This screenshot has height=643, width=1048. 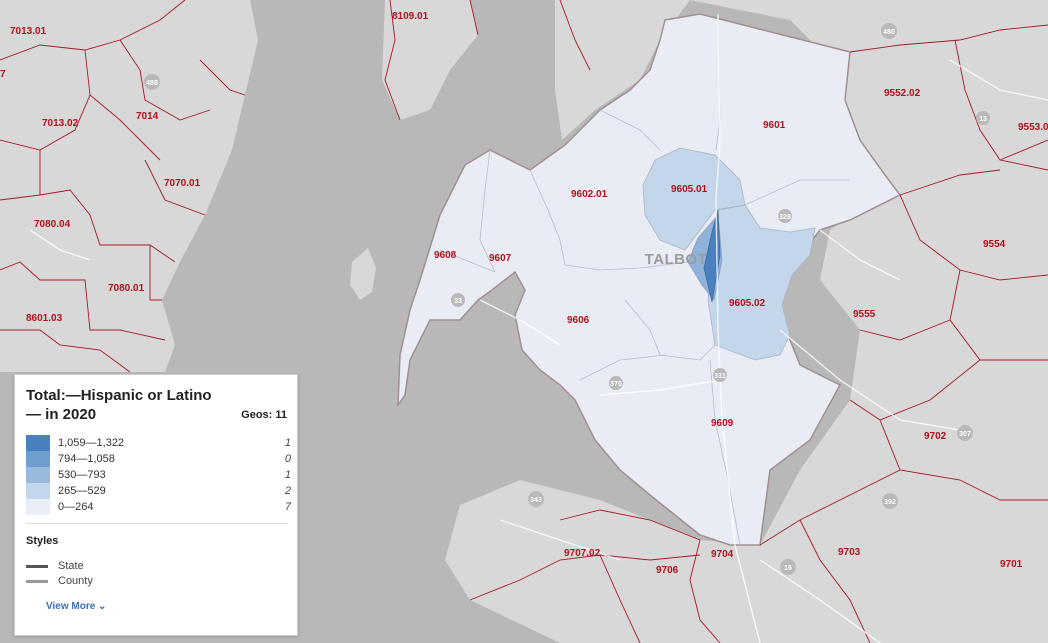 I want to click on tract-label-9552-02: 9552.02, so click(x=902, y=93).